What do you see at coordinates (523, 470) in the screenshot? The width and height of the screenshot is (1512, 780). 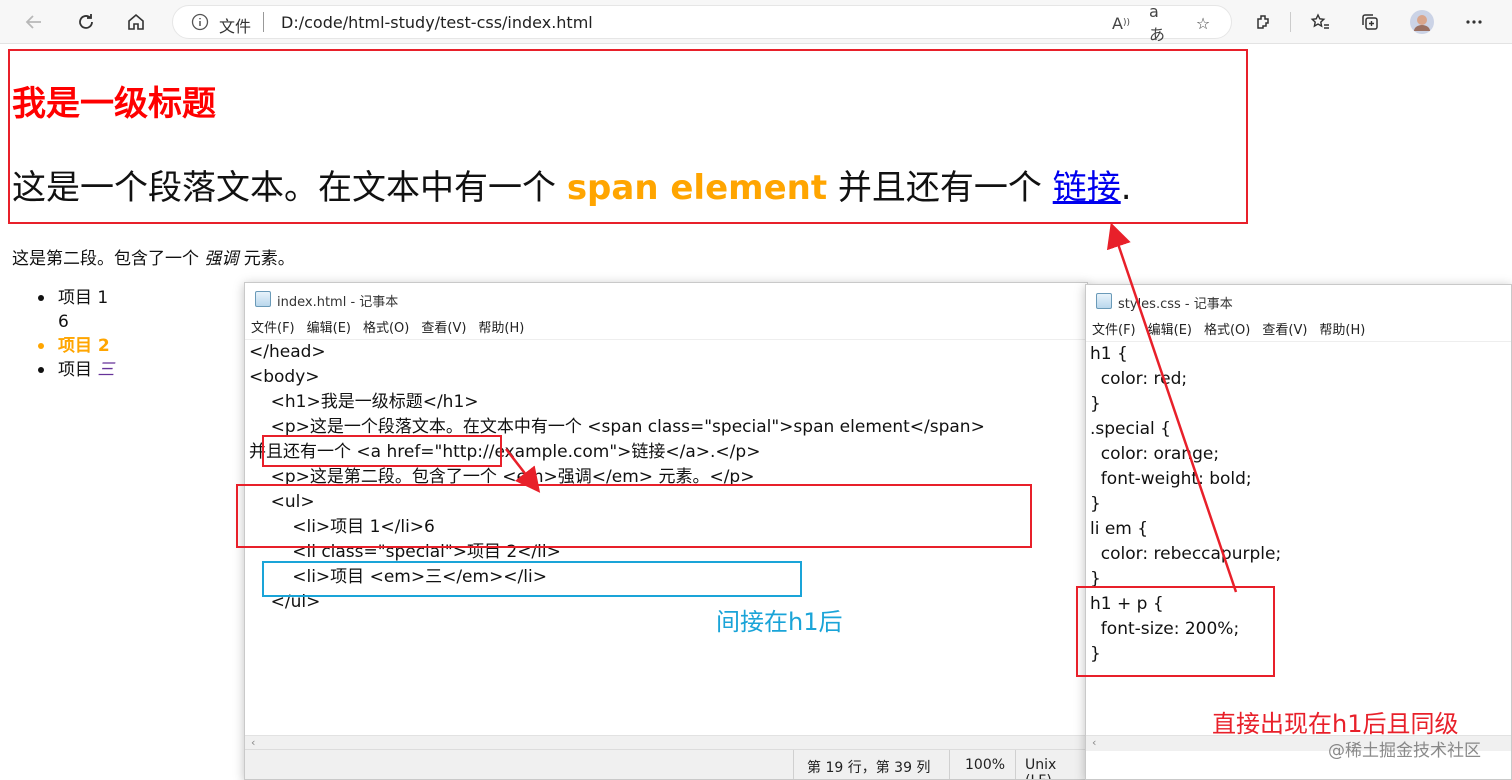 I see `h1-to-p-arrow` at bounding box center [523, 470].